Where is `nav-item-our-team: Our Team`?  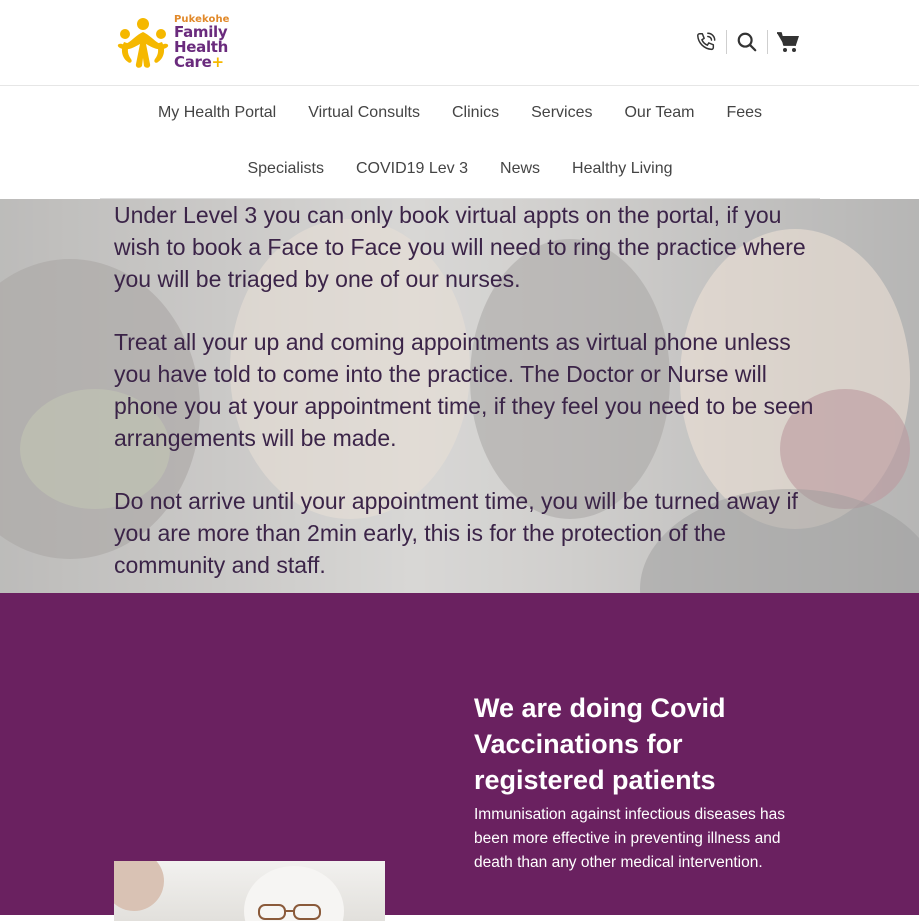 nav-item-our-team: Our Team is located at coordinates (659, 113).